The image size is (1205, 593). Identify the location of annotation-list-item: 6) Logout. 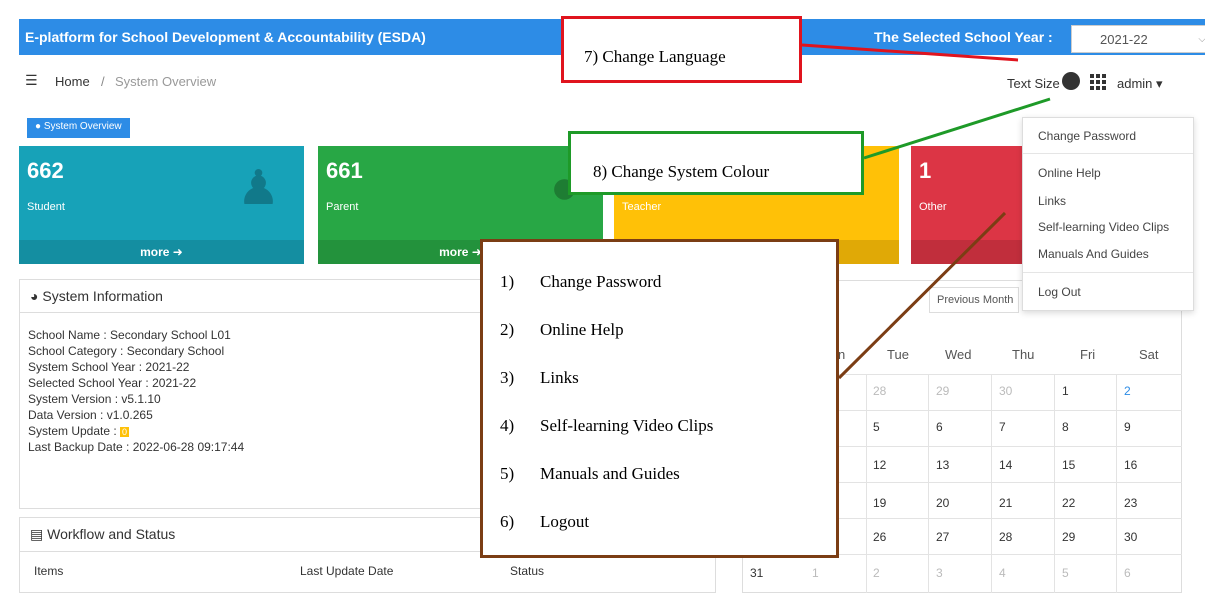
(545, 521).